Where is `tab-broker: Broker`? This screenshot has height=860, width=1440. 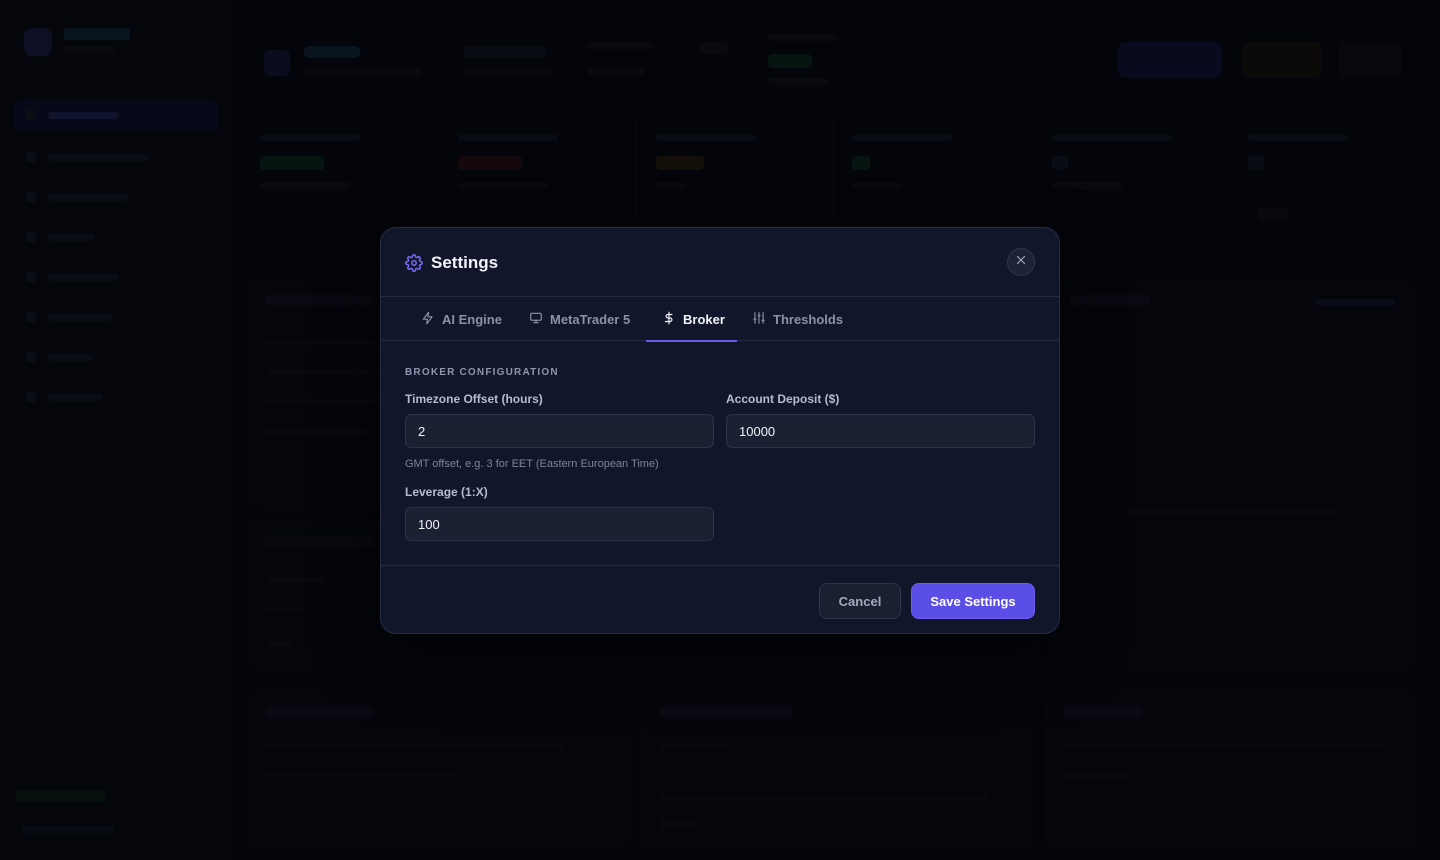 tab-broker: Broker is located at coordinates (691, 319).